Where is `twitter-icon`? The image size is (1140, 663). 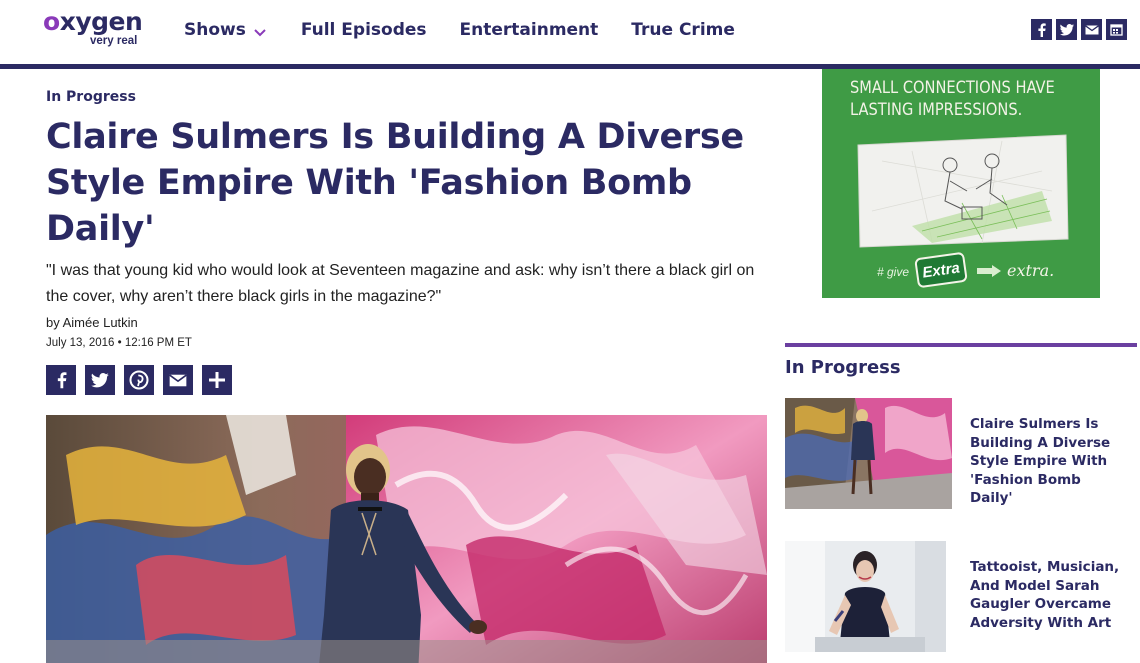
twitter-icon is located at coordinates (1066, 29).